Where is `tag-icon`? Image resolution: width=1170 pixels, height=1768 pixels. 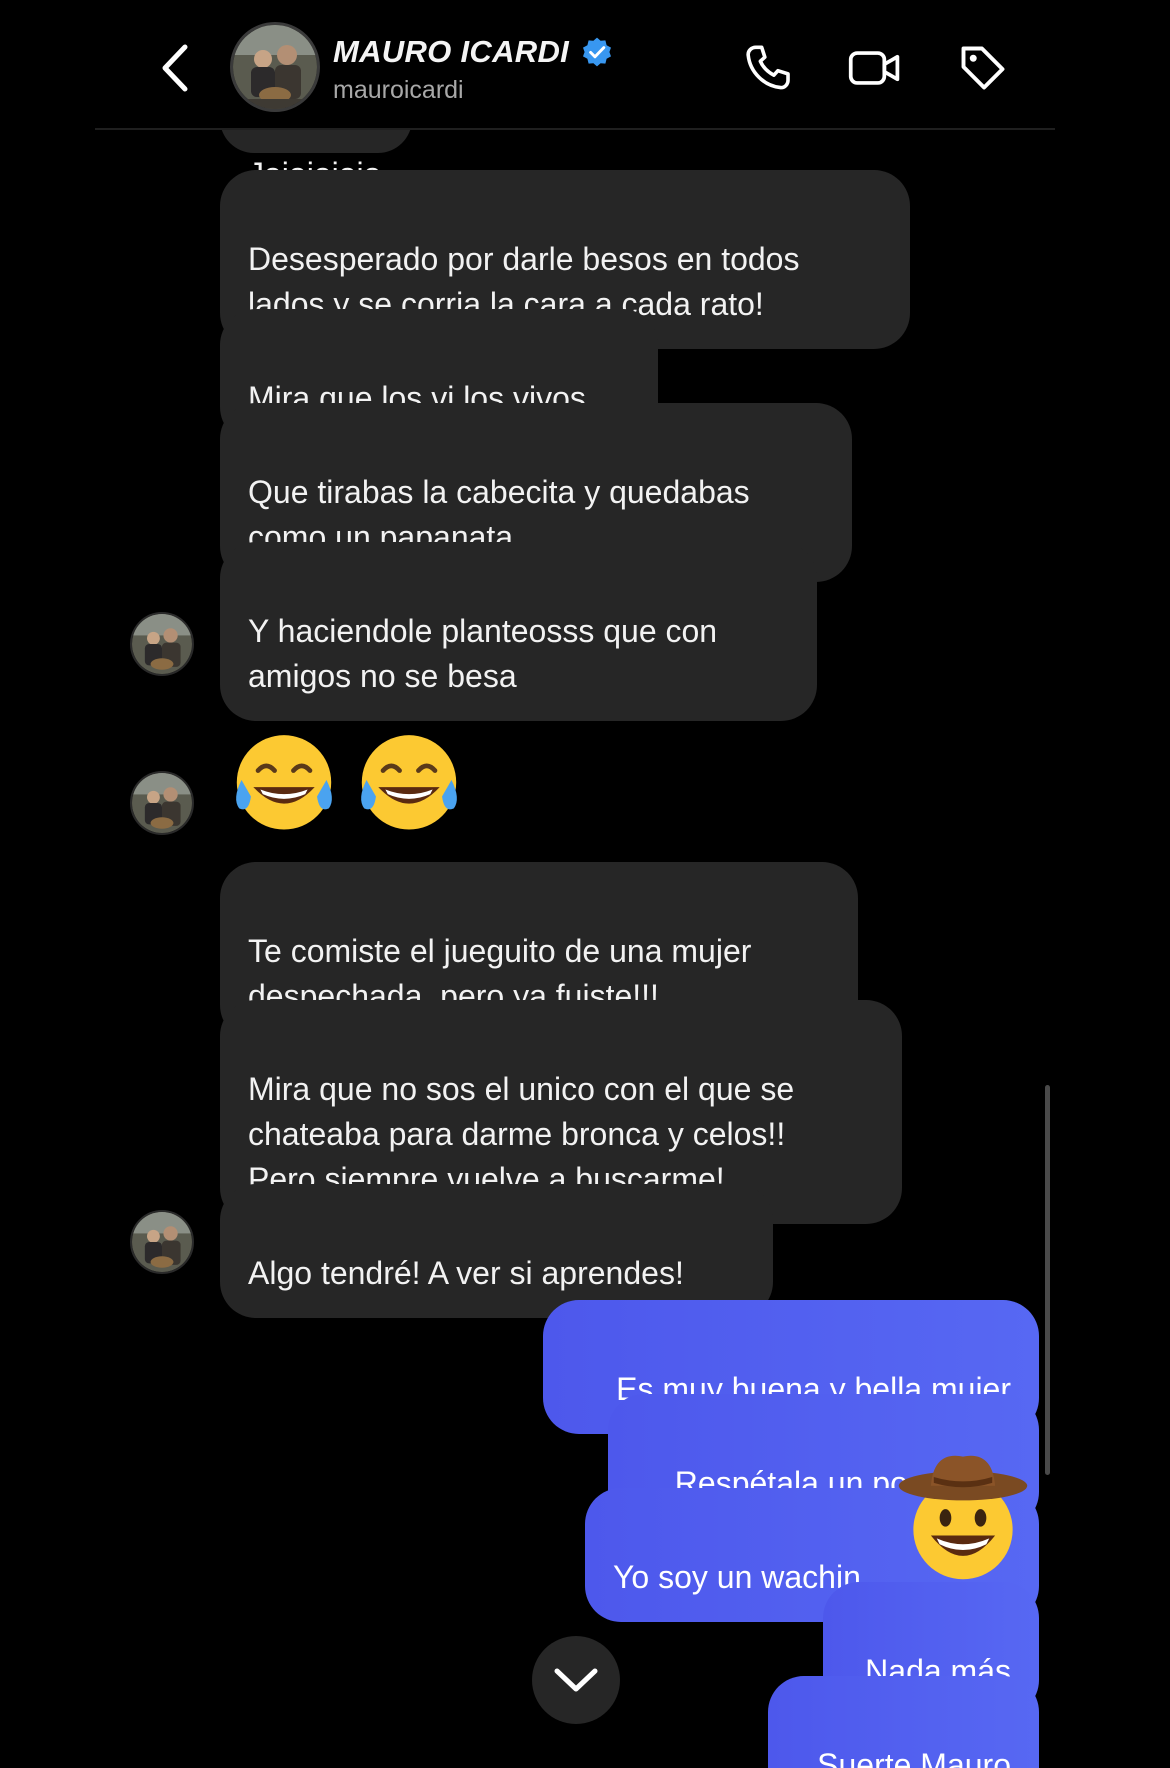
tag-icon is located at coordinates (983, 68).